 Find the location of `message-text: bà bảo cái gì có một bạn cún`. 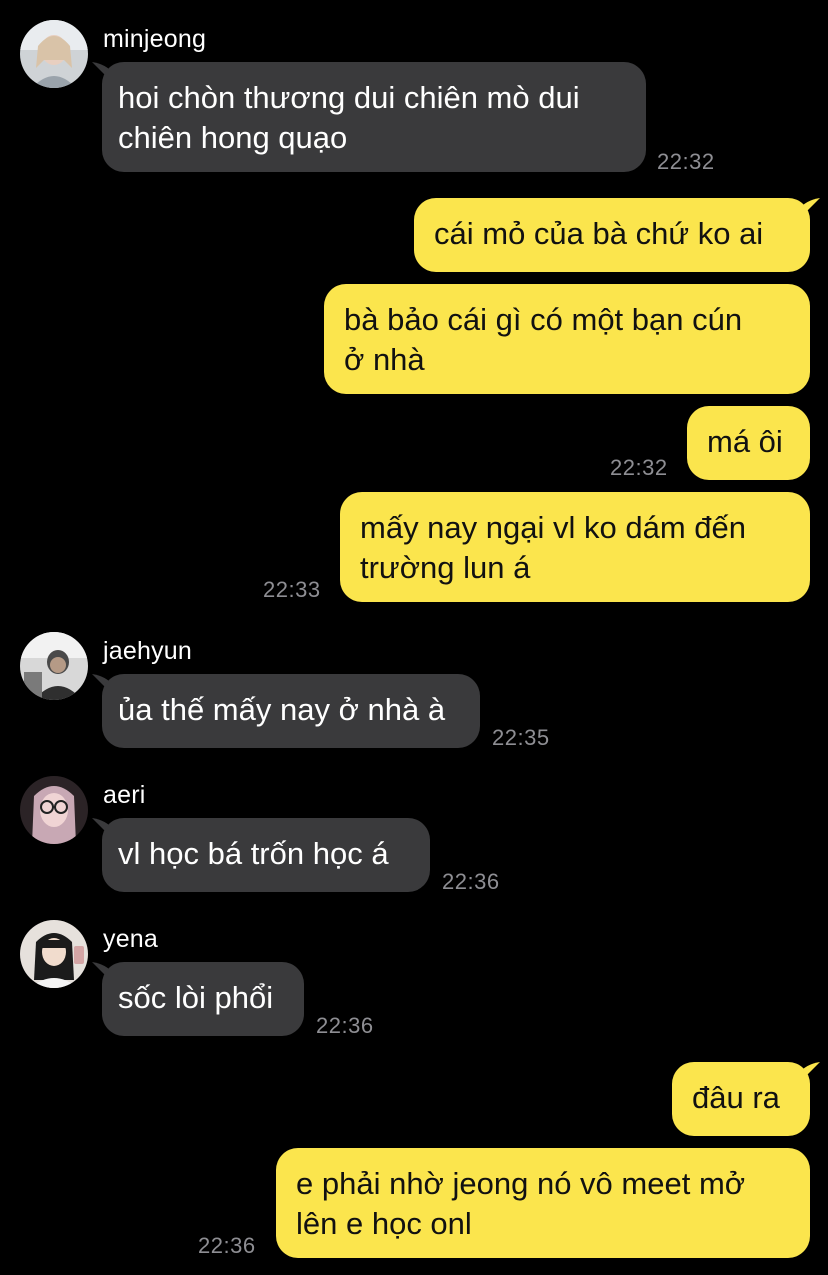

message-text: bà bảo cái gì có một bạn cún is located at coordinates (543, 319).